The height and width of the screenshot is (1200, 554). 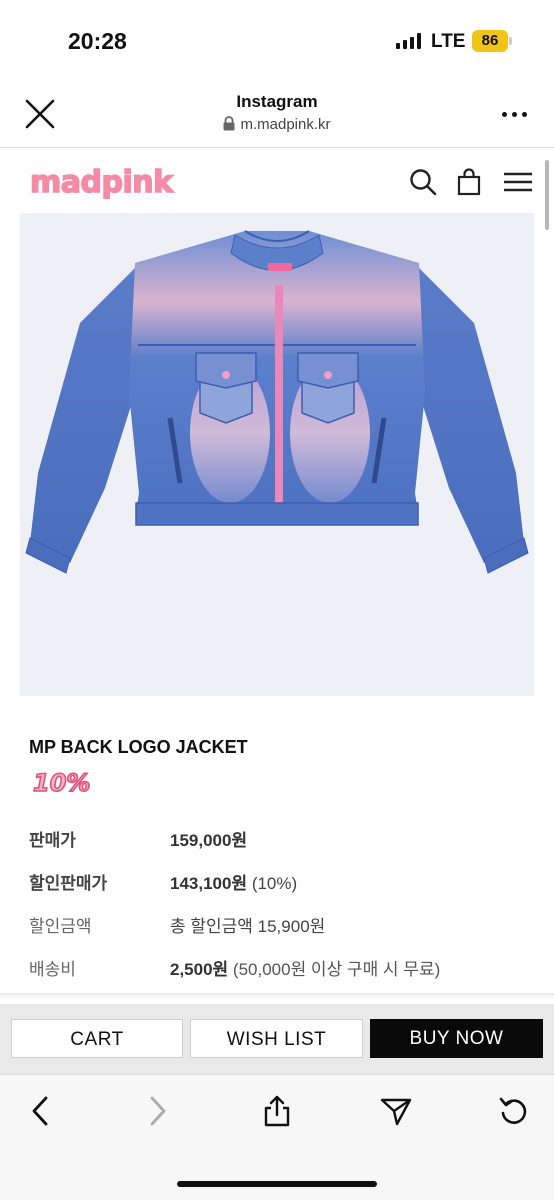 I want to click on browser-title: Instagram, so click(x=277, y=101).